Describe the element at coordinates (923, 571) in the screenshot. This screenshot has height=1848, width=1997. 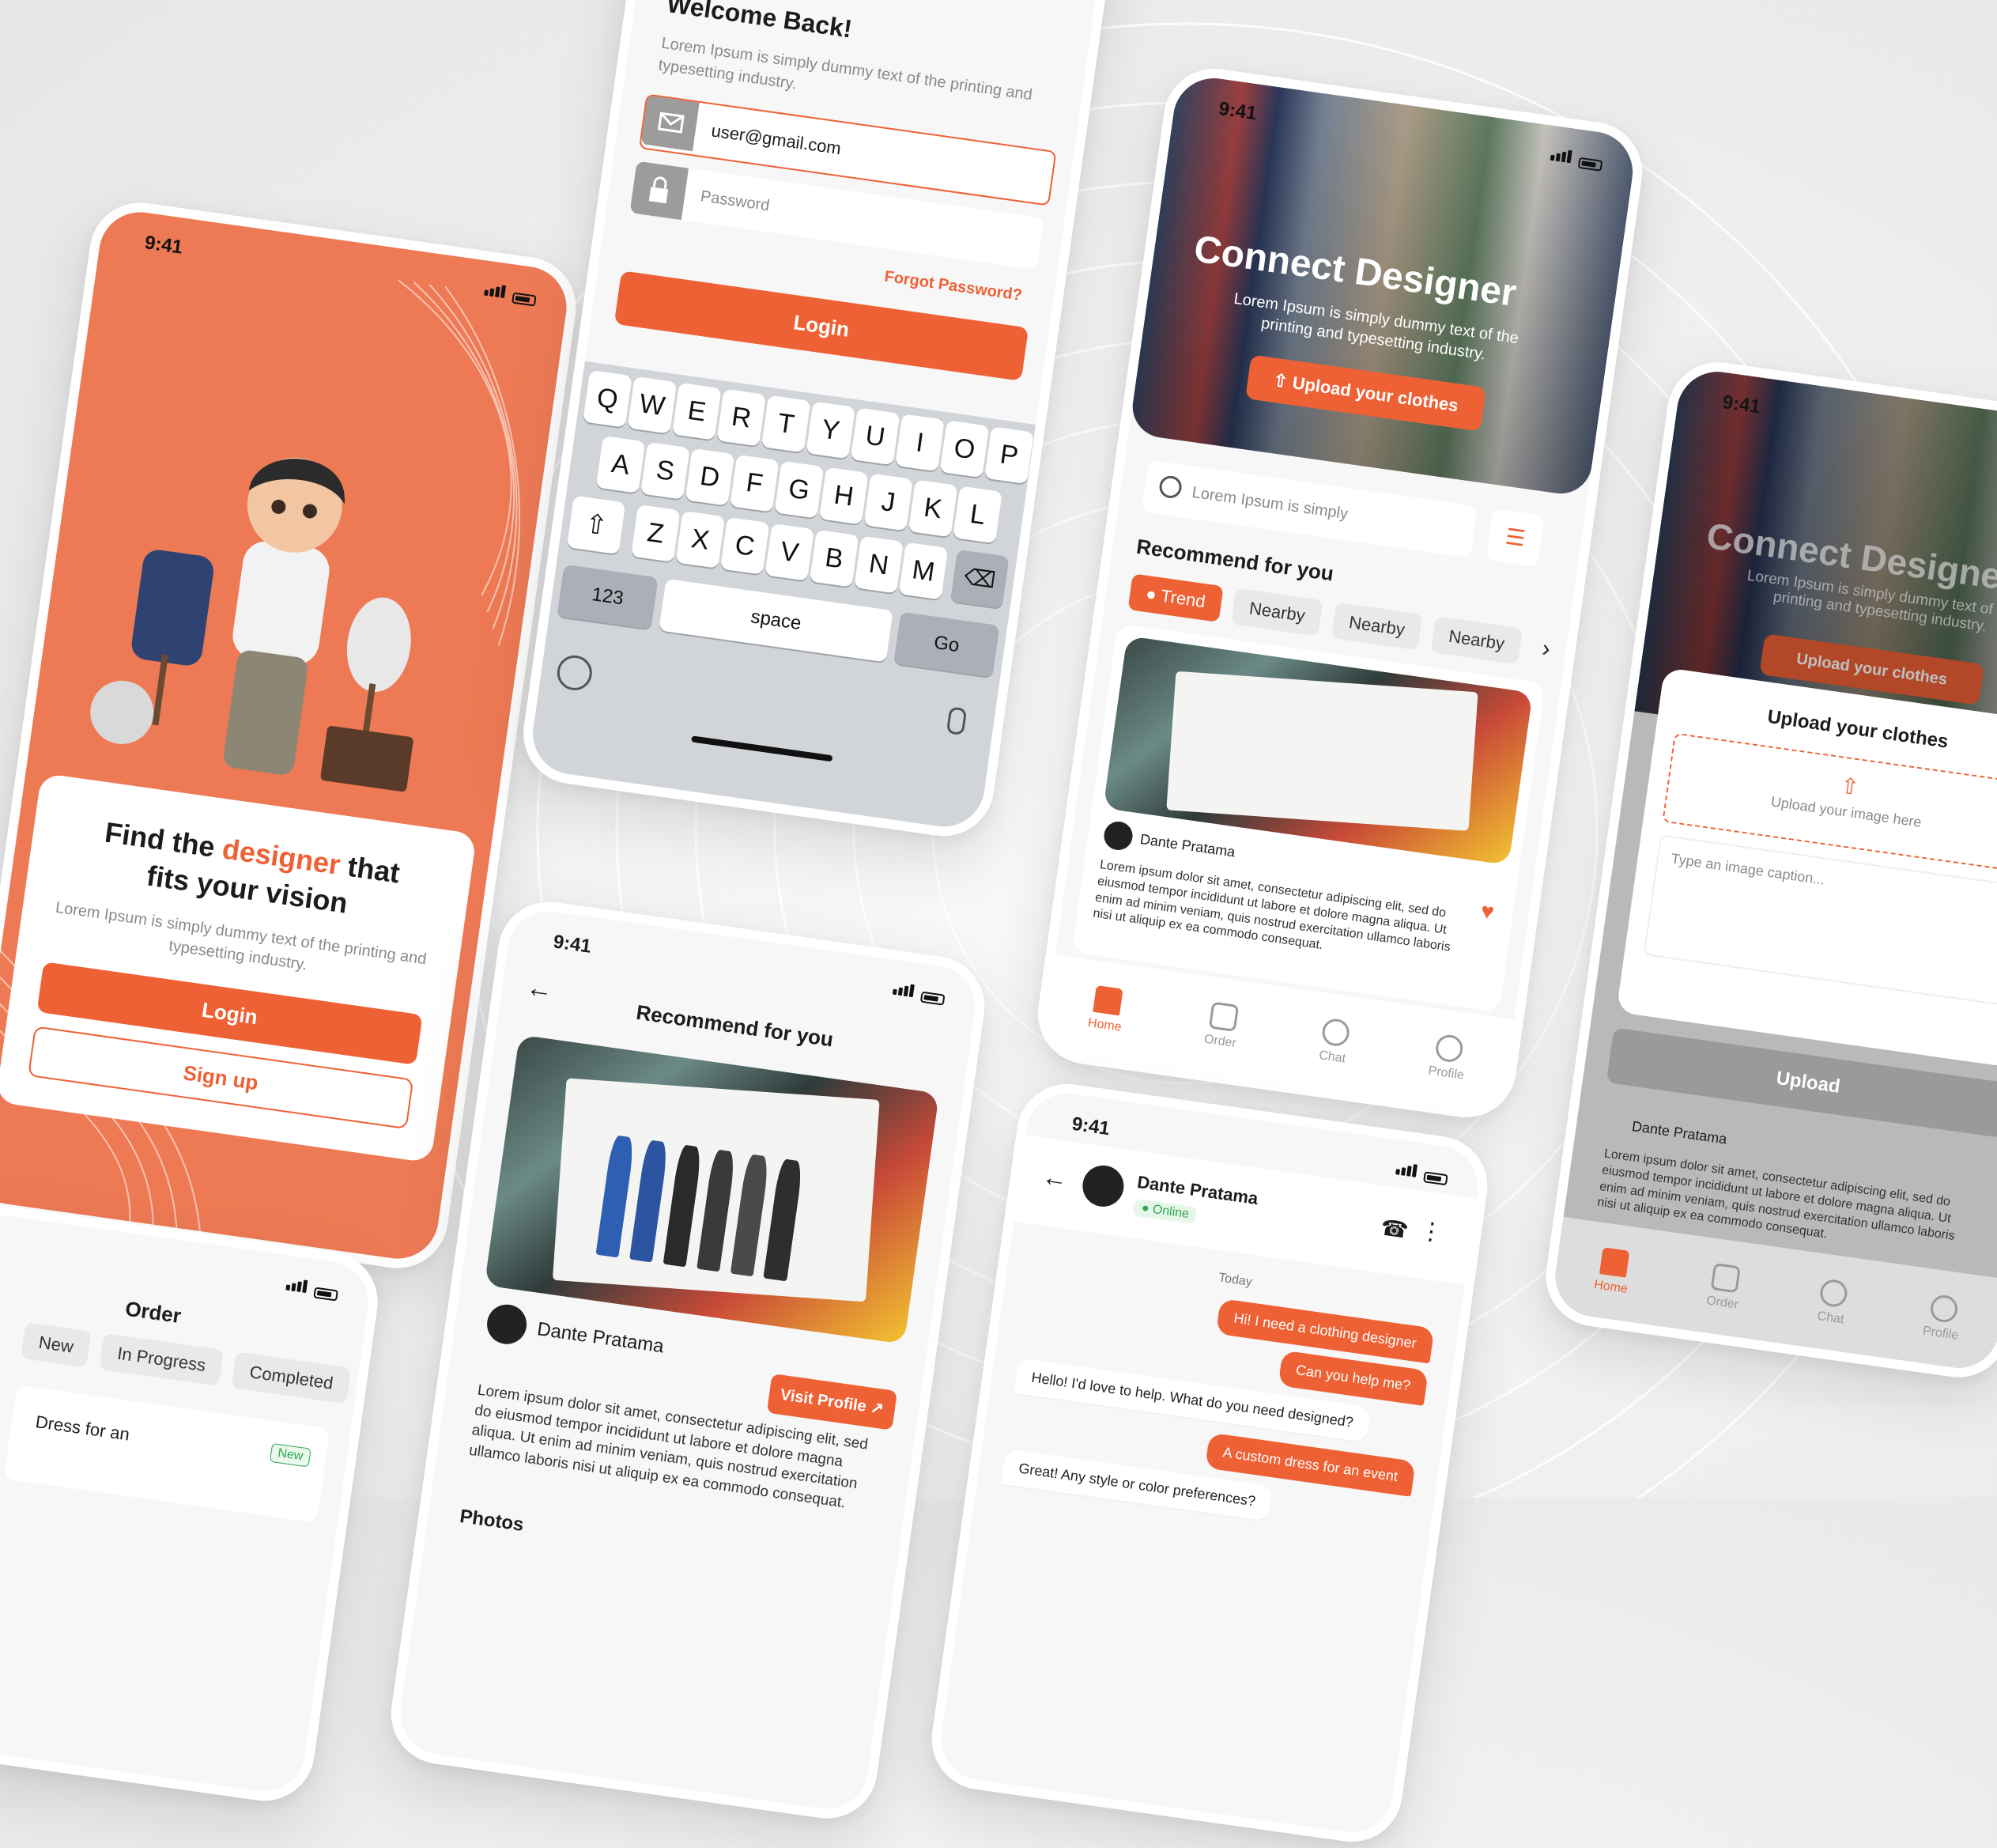
I see `key-m: M` at that location.